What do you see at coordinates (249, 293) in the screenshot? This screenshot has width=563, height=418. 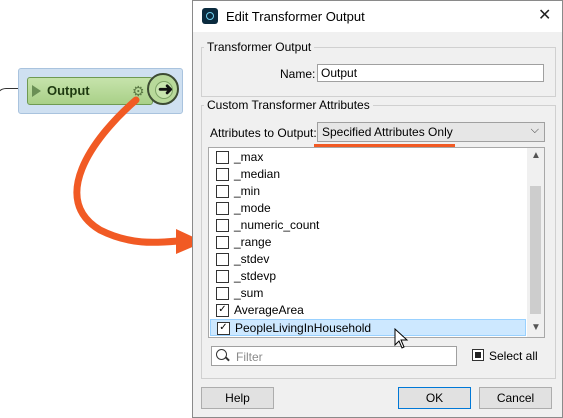 I see `attribute-label: _sum` at bounding box center [249, 293].